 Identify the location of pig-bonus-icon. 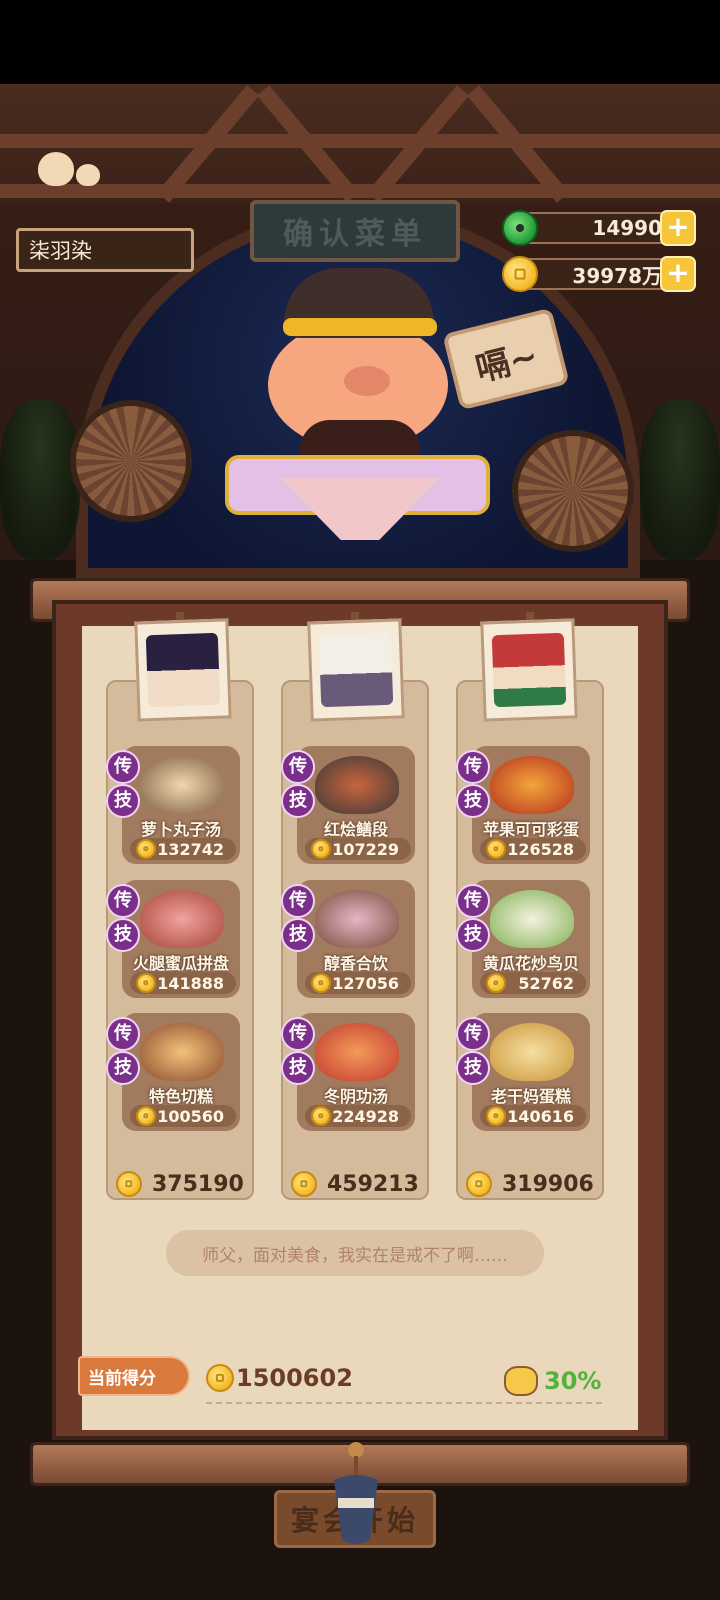
(521, 1381).